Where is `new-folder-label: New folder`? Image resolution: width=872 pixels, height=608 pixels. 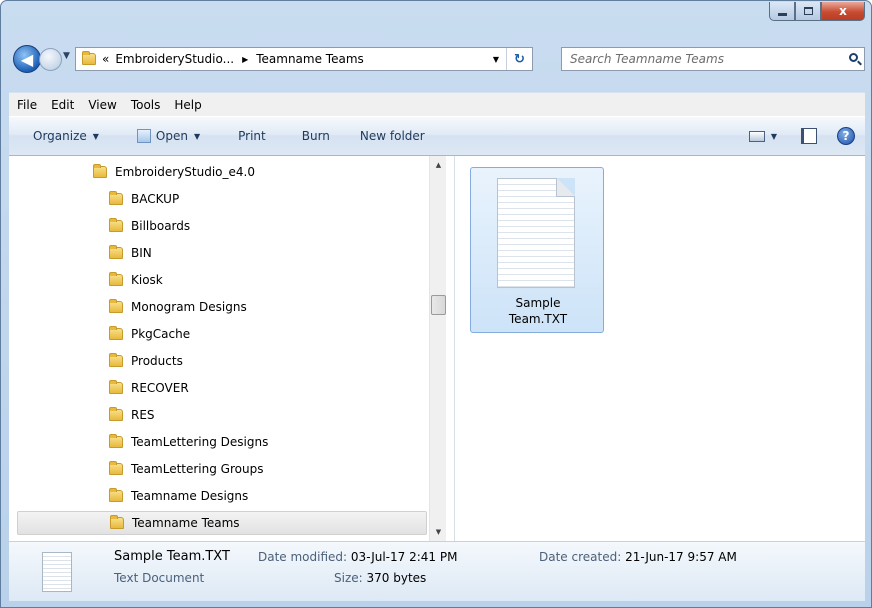 new-folder-label: New folder is located at coordinates (392, 136).